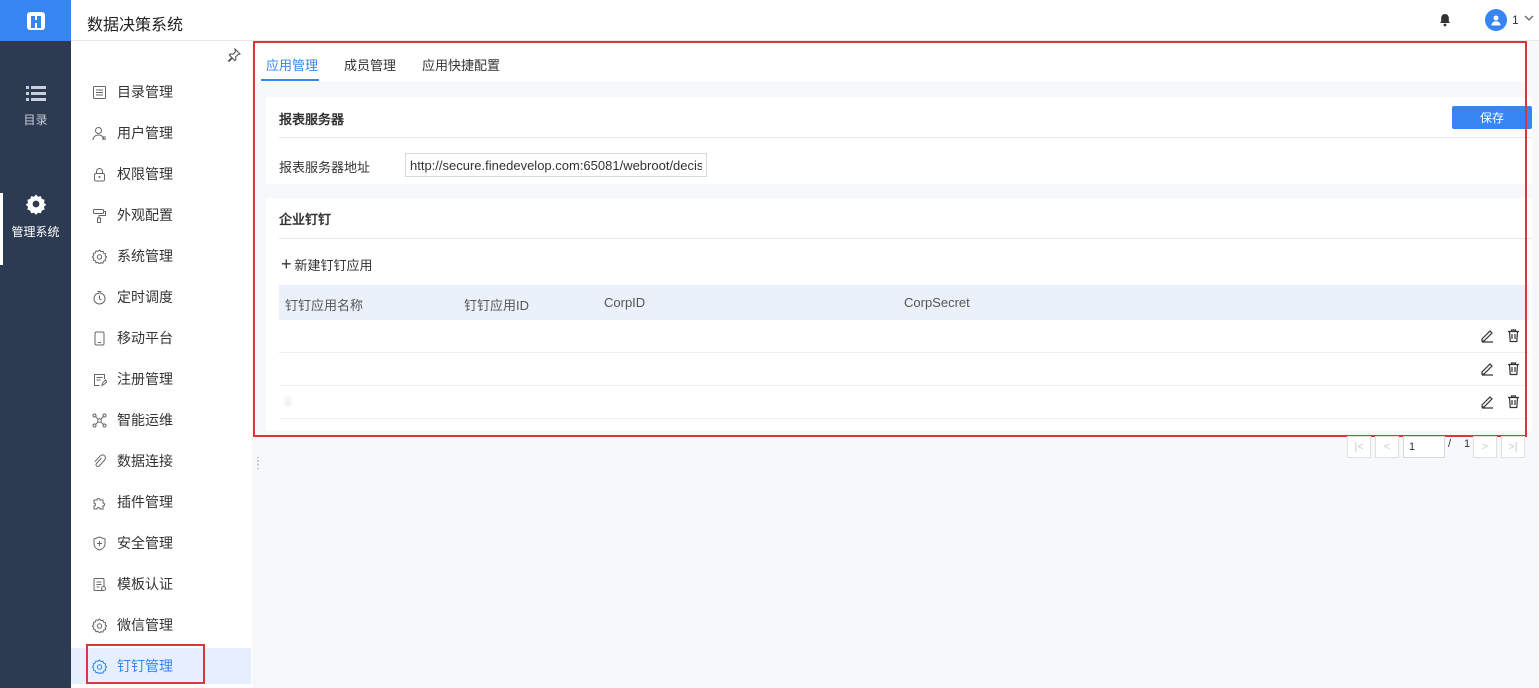 Image resolution: width=1539 pixels, height=688 pixels. I want to click on sidebar-item-label: 智能运维, so click(145, 420).